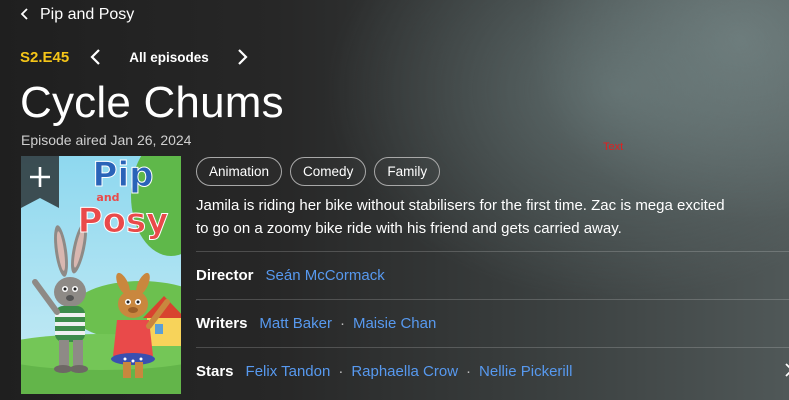  I want to click on series-title-link: Pip and Posy, so click(87, 15).